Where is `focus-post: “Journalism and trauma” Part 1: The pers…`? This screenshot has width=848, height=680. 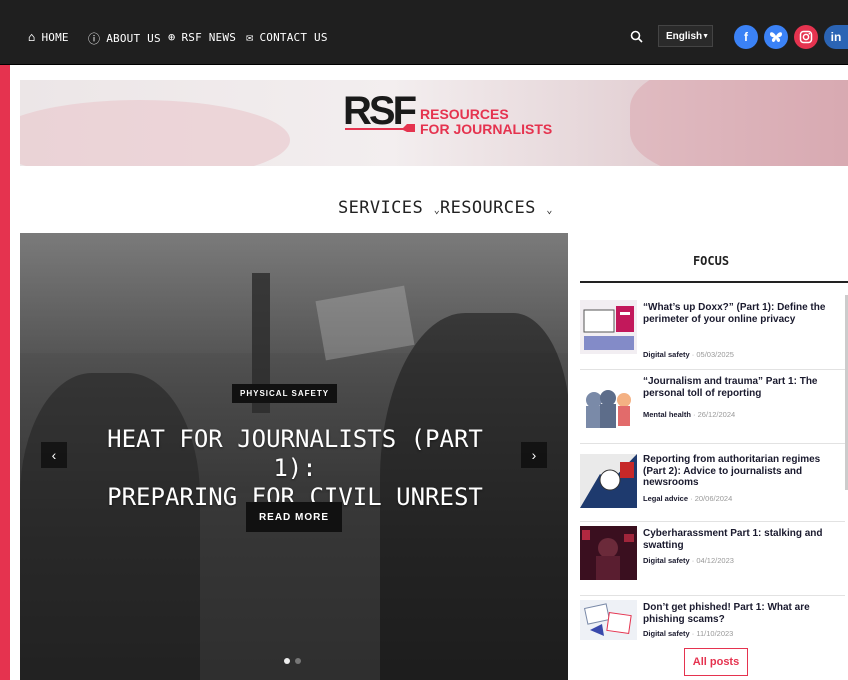
focus-post: “Journalism and trauma” Part 1: The pers… is located at coordinates (712, 409).